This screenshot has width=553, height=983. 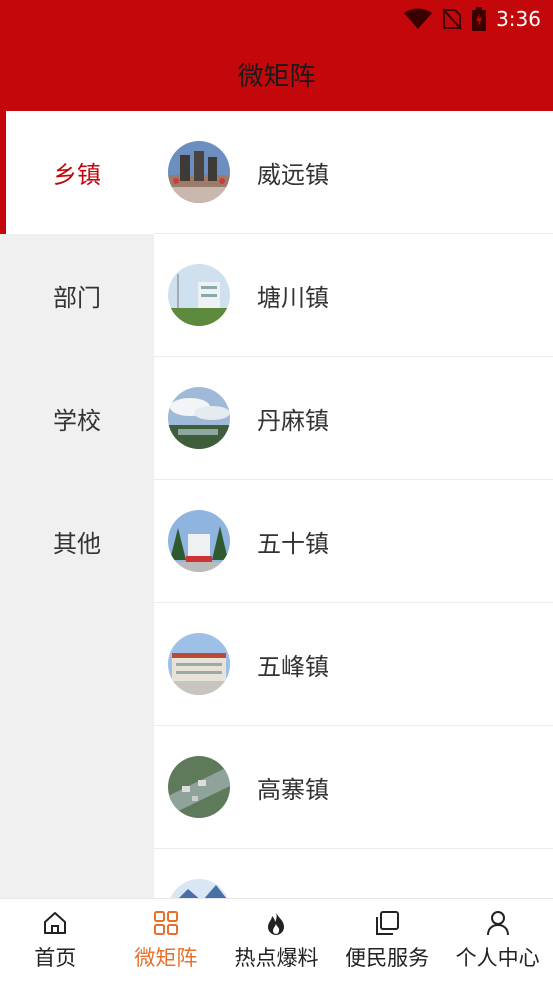 I want to click on sidebar-item-towns: 乡镇, so click(x=77, y=172).